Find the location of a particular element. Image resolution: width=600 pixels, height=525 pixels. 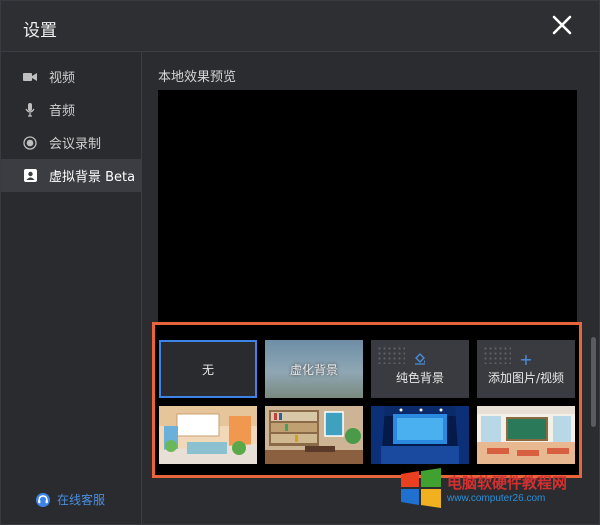

background-image-bookshelf is located at coordinates (314, 435).